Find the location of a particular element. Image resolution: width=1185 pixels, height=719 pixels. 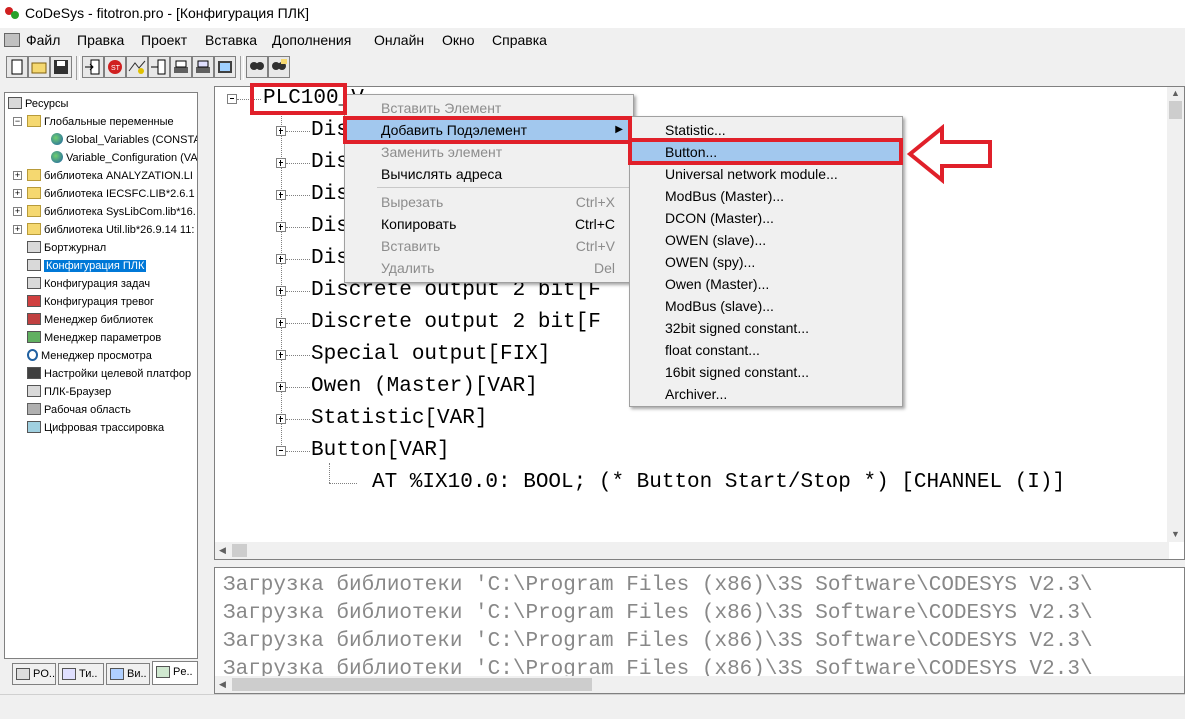

menu-item-replace-element: Заменить элемент is located at coordinates (489, 152).